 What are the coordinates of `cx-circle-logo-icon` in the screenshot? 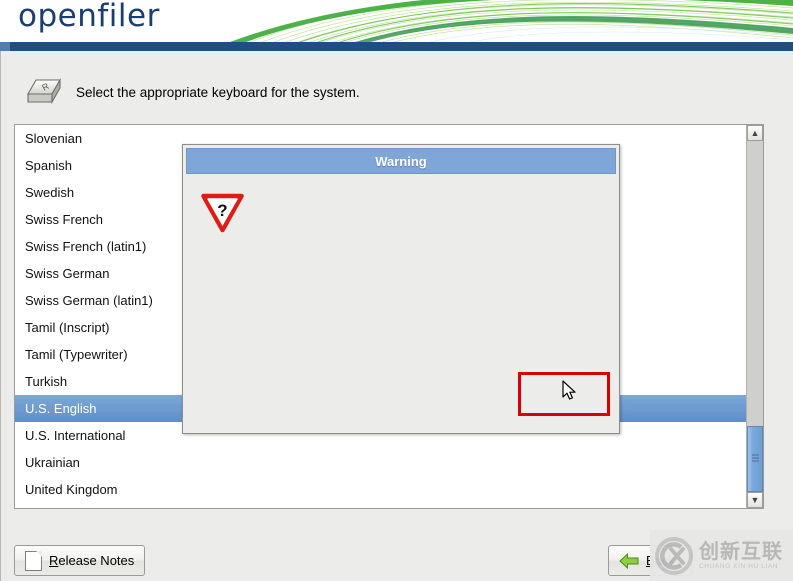 It's located at (674, 555).